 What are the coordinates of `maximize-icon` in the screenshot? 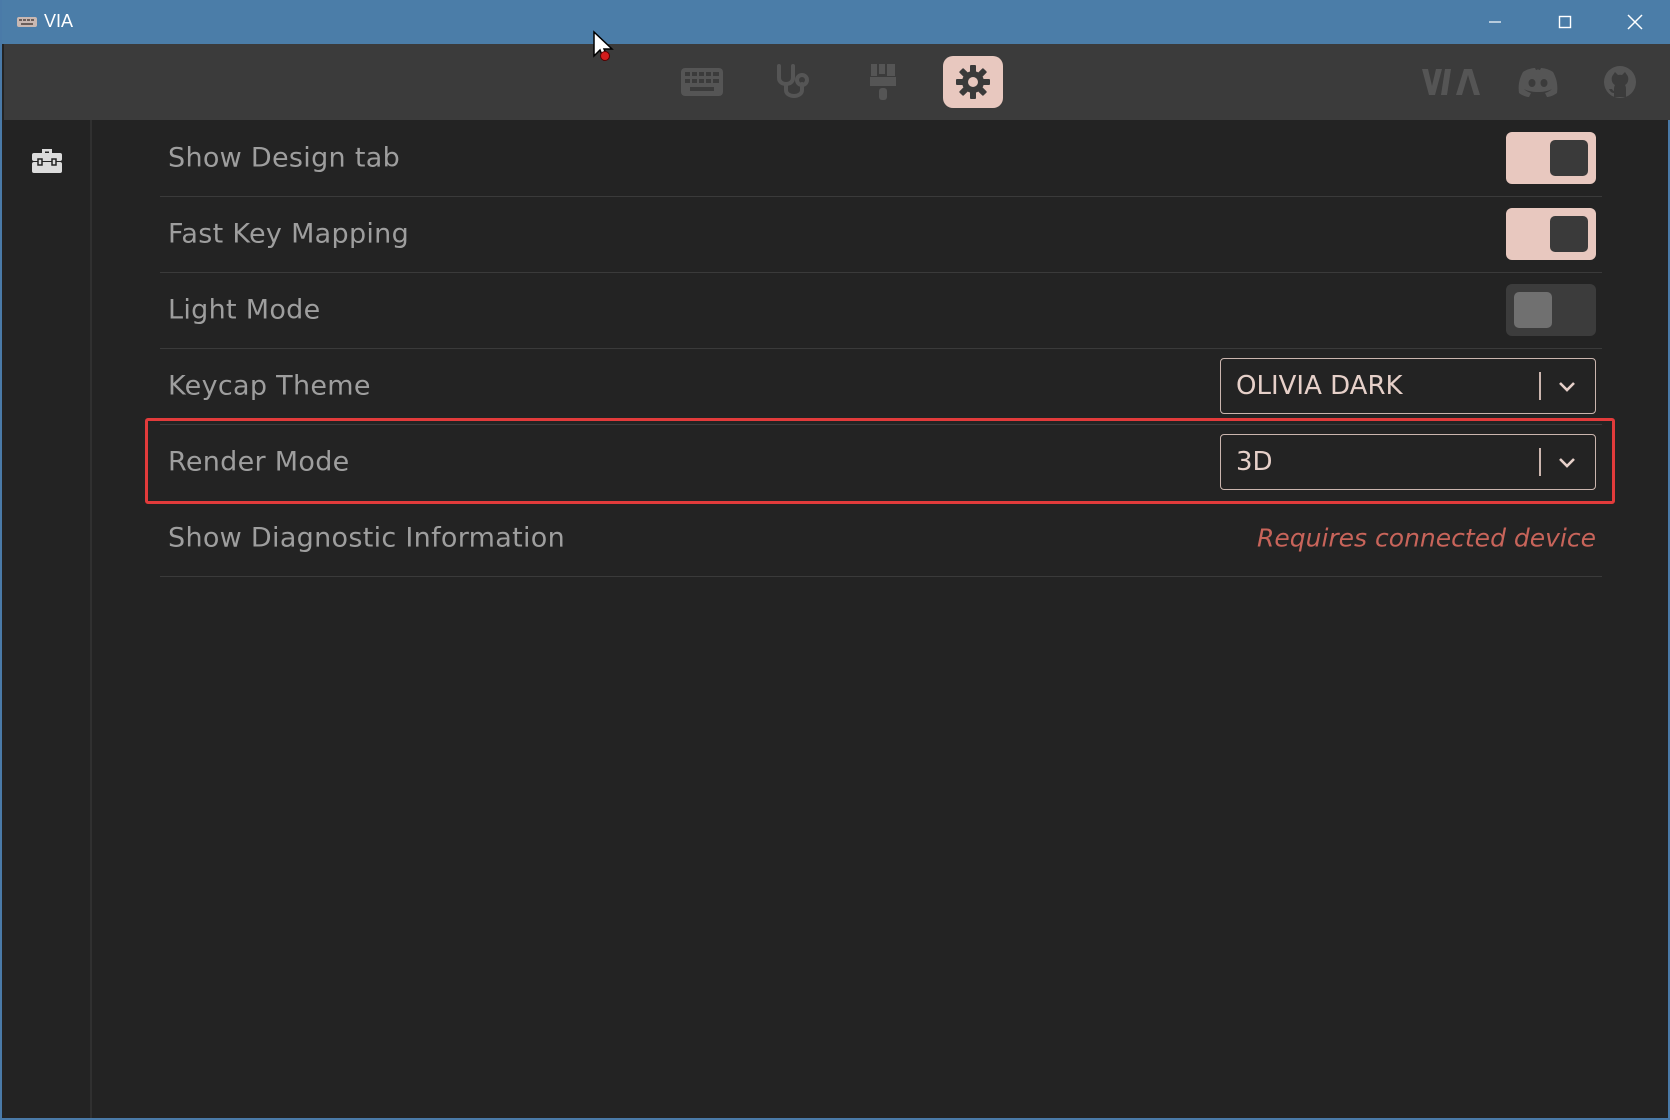 It's located at (1565, 22).